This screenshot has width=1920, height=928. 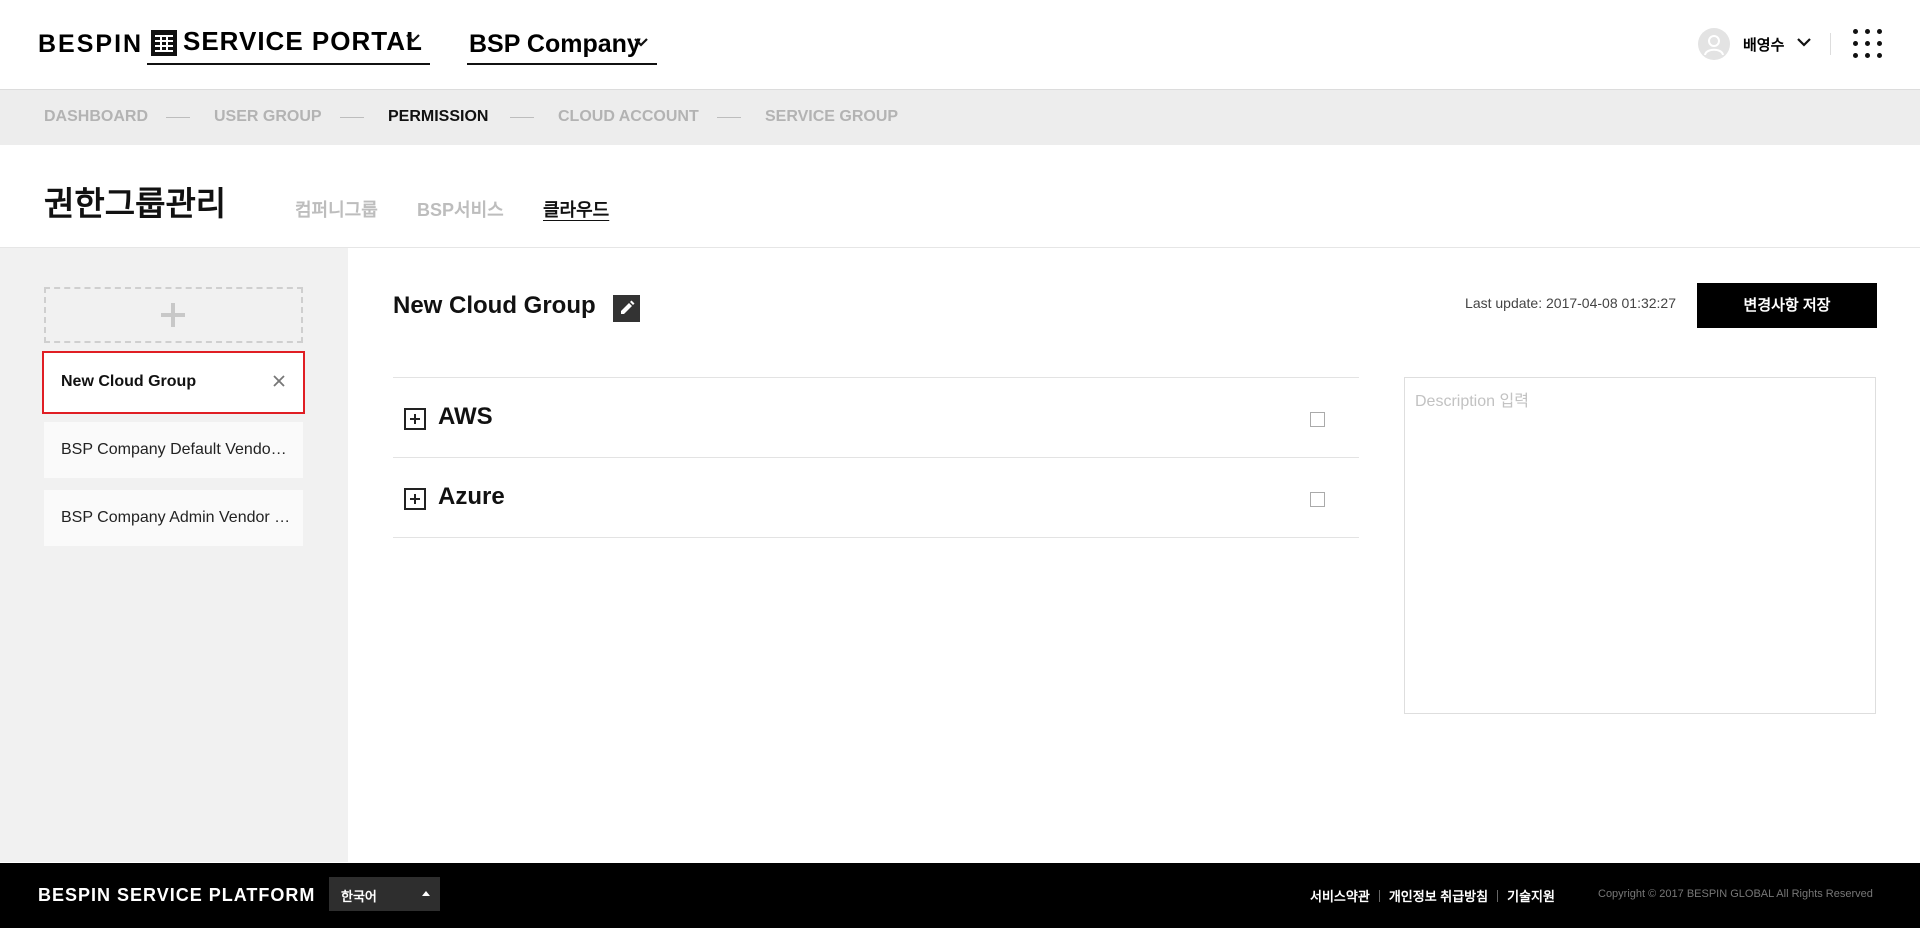 I want to click on add-group-button, so click(x=173, y=315).